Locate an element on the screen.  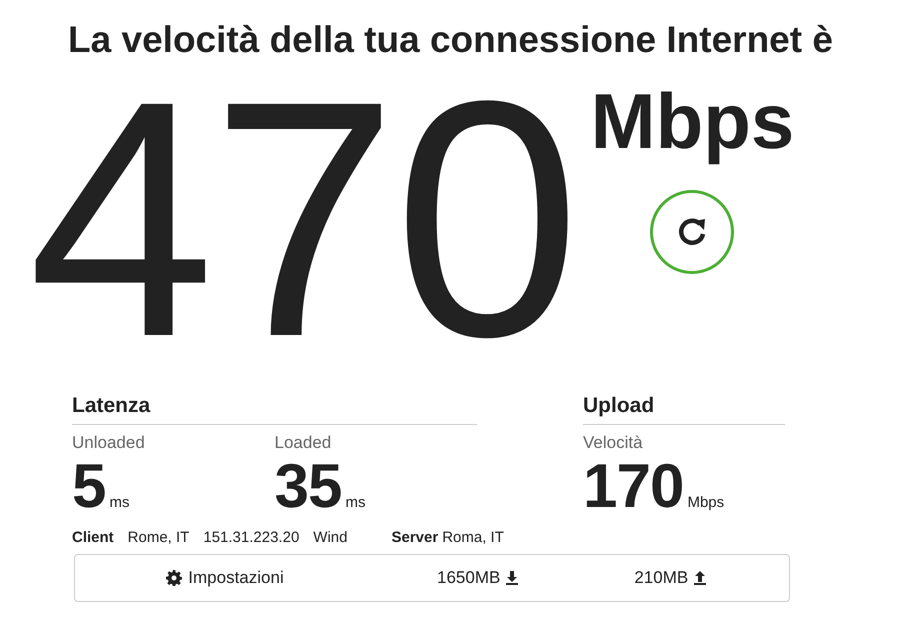
metric-value: 35 is located at coordinates (308, 487).